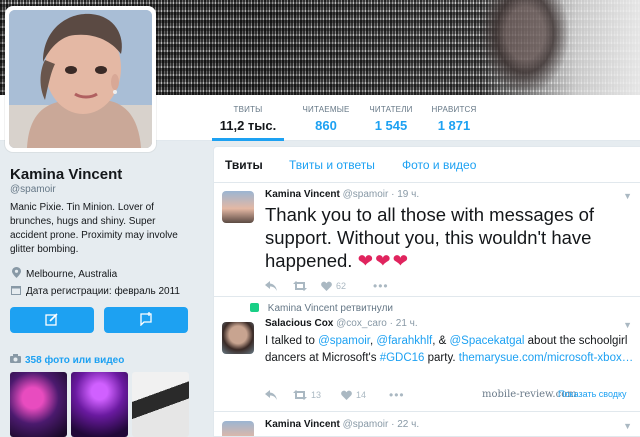 This screenshot has width=640, height=437. I want to click on stat-likes: НРАВИТСЯ 1 871, so click(454, 118).